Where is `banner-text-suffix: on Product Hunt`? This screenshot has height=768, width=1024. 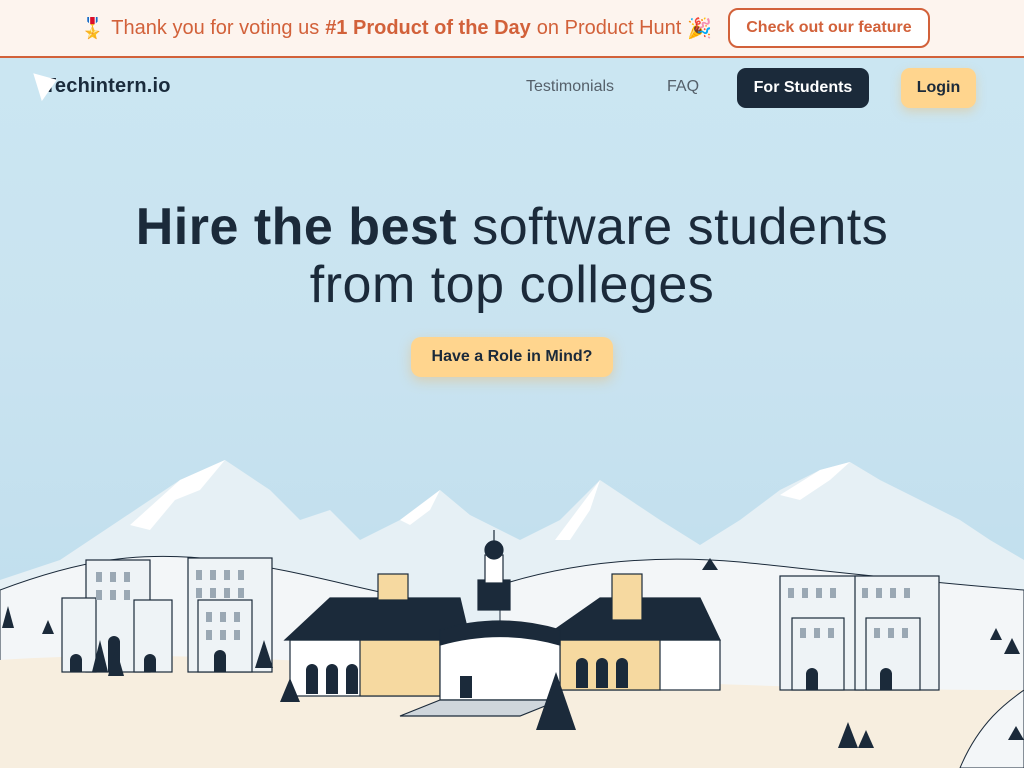 banner-text-suffix: on Product Hunt is located at coordinates (609, 27).